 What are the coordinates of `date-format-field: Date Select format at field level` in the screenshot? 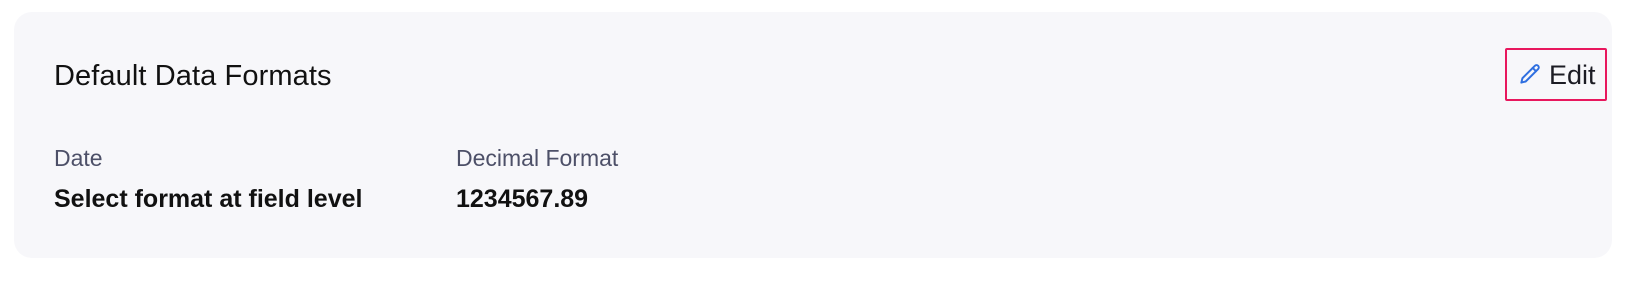 It's located at (208, 179).